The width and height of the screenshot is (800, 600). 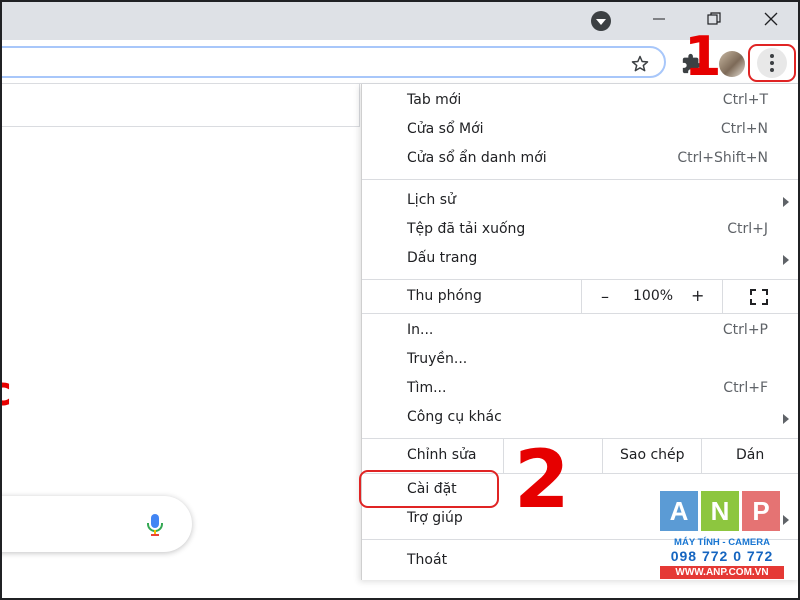 What do you see at coordinates (759, 297) in the screenshot?
I see `fullscreen-icon` at bounding box center [759, 297].